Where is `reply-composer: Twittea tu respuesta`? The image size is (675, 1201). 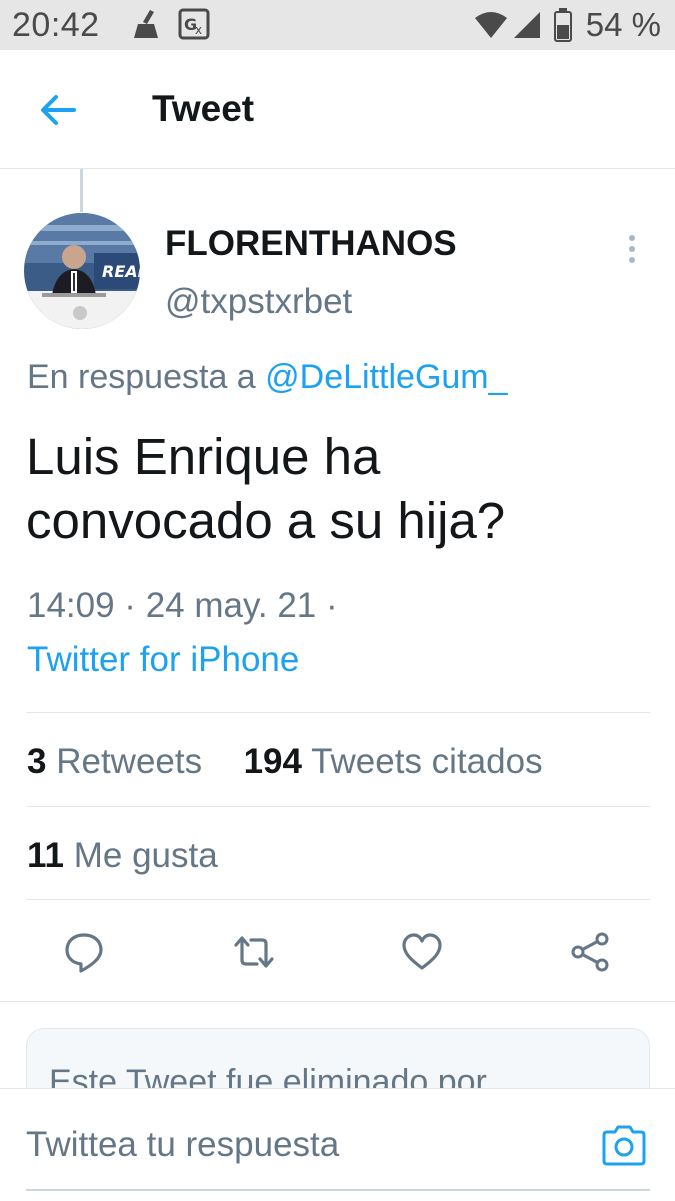
reply-composer: Twittea tu respuesta is located at coordinates (337, 1144).